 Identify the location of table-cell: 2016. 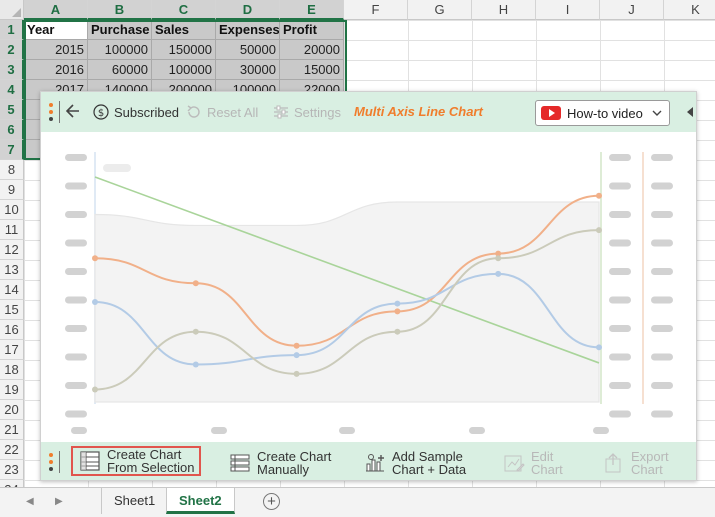
(56, 70).